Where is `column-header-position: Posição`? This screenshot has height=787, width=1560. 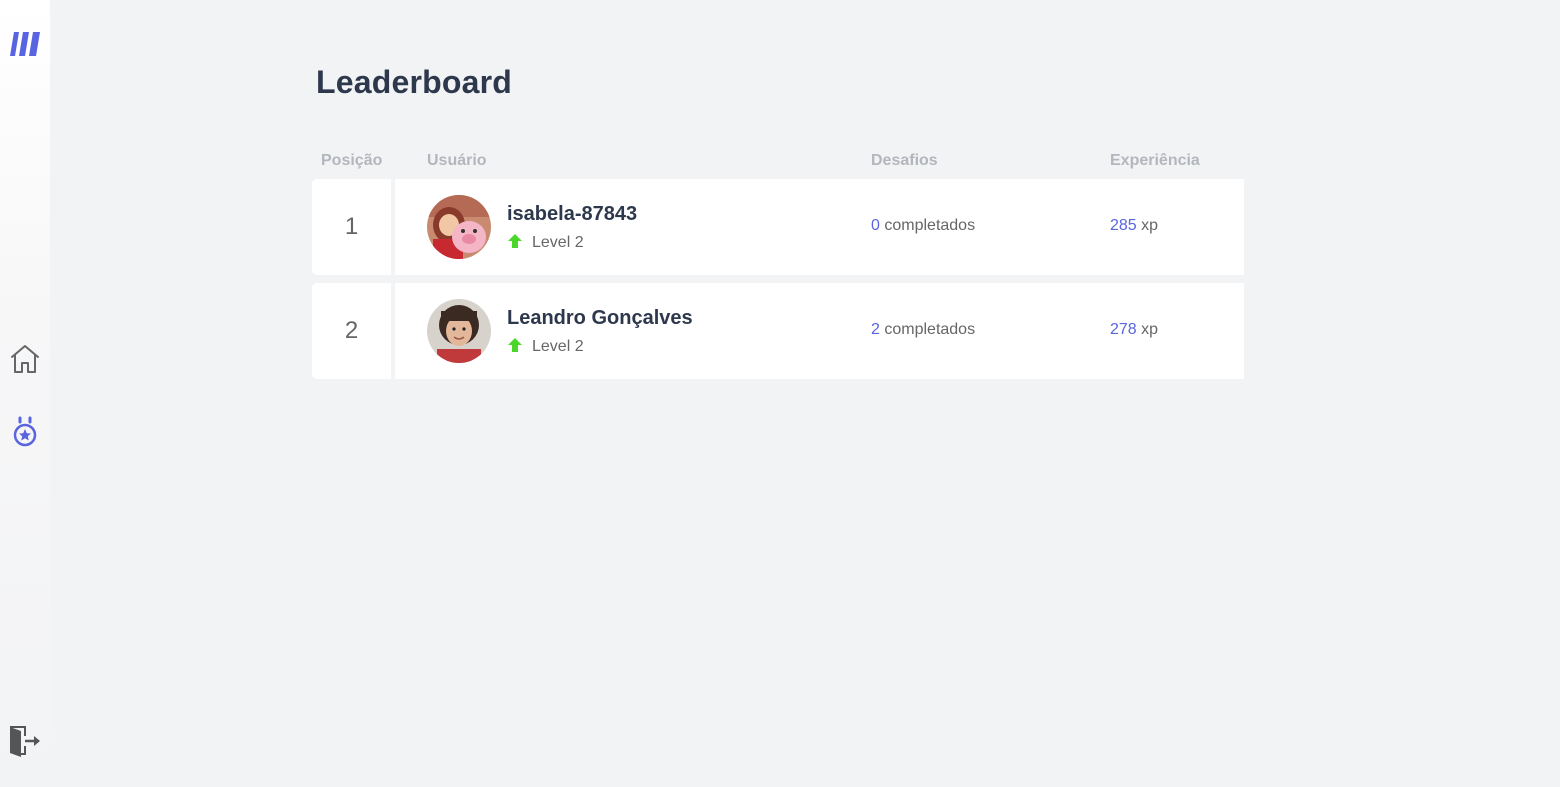
column-header-position: Posição is located at coordinates (352, 160).